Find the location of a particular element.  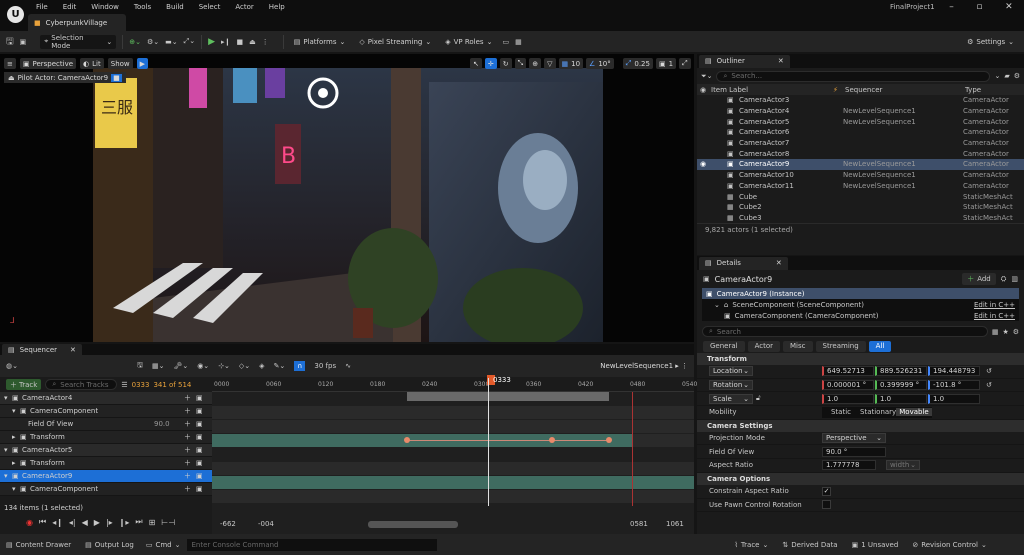

viewport-menu-icon: ≡ is located at coordinates (10, 63).